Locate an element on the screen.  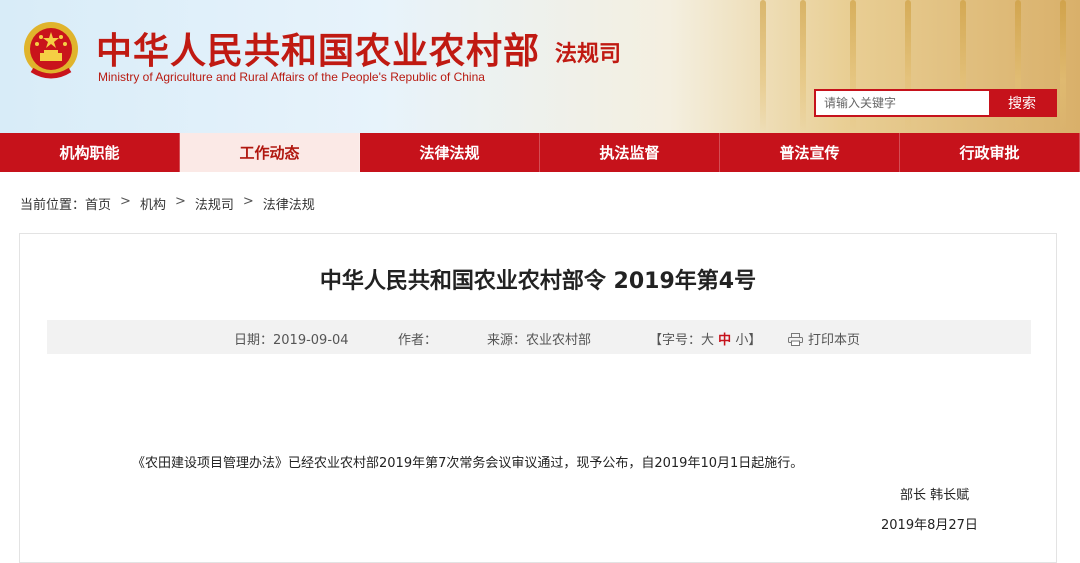
font-size-label: 【字号： is located at coordinates (675, 340).